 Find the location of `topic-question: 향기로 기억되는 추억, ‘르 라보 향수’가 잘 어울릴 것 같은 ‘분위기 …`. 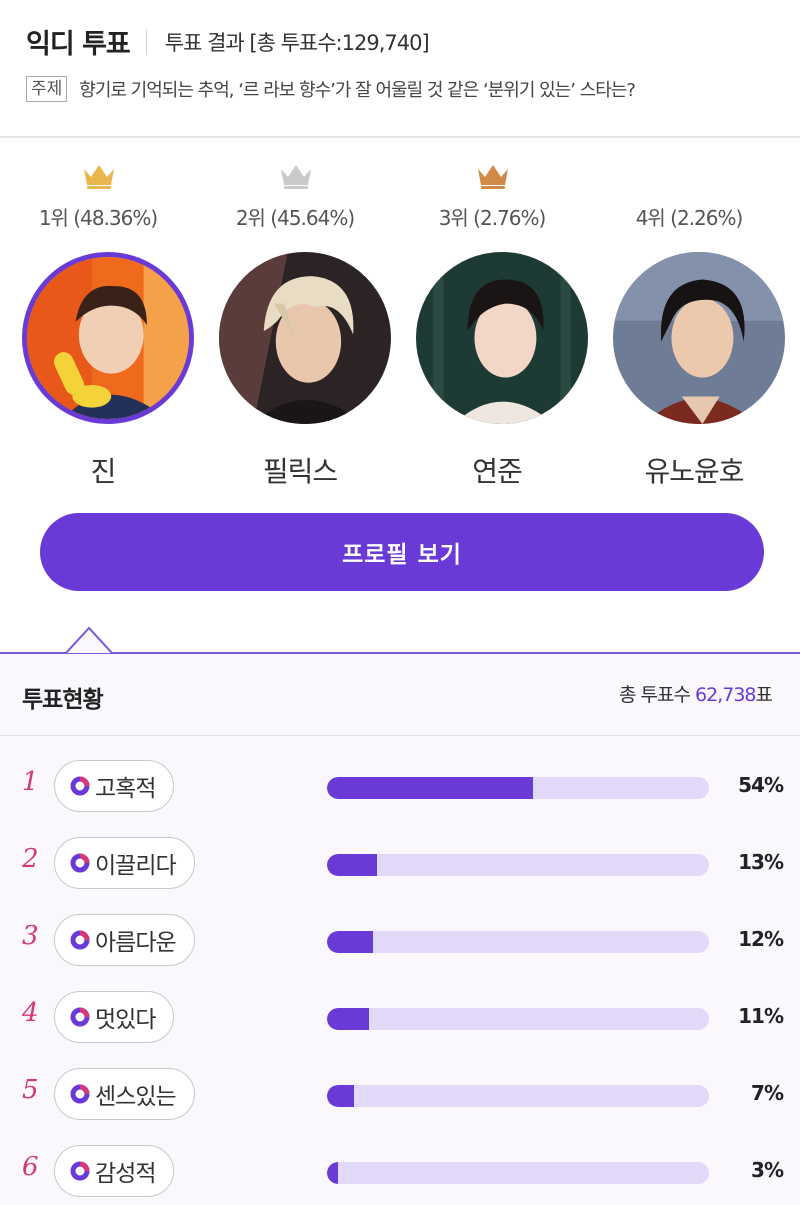

topic-question: 향기로 기억되는 추억, ‘르 라보 향수’가 잘 어울릴 것 같은 ‘분위기 … is located at coordinates (357, 90).